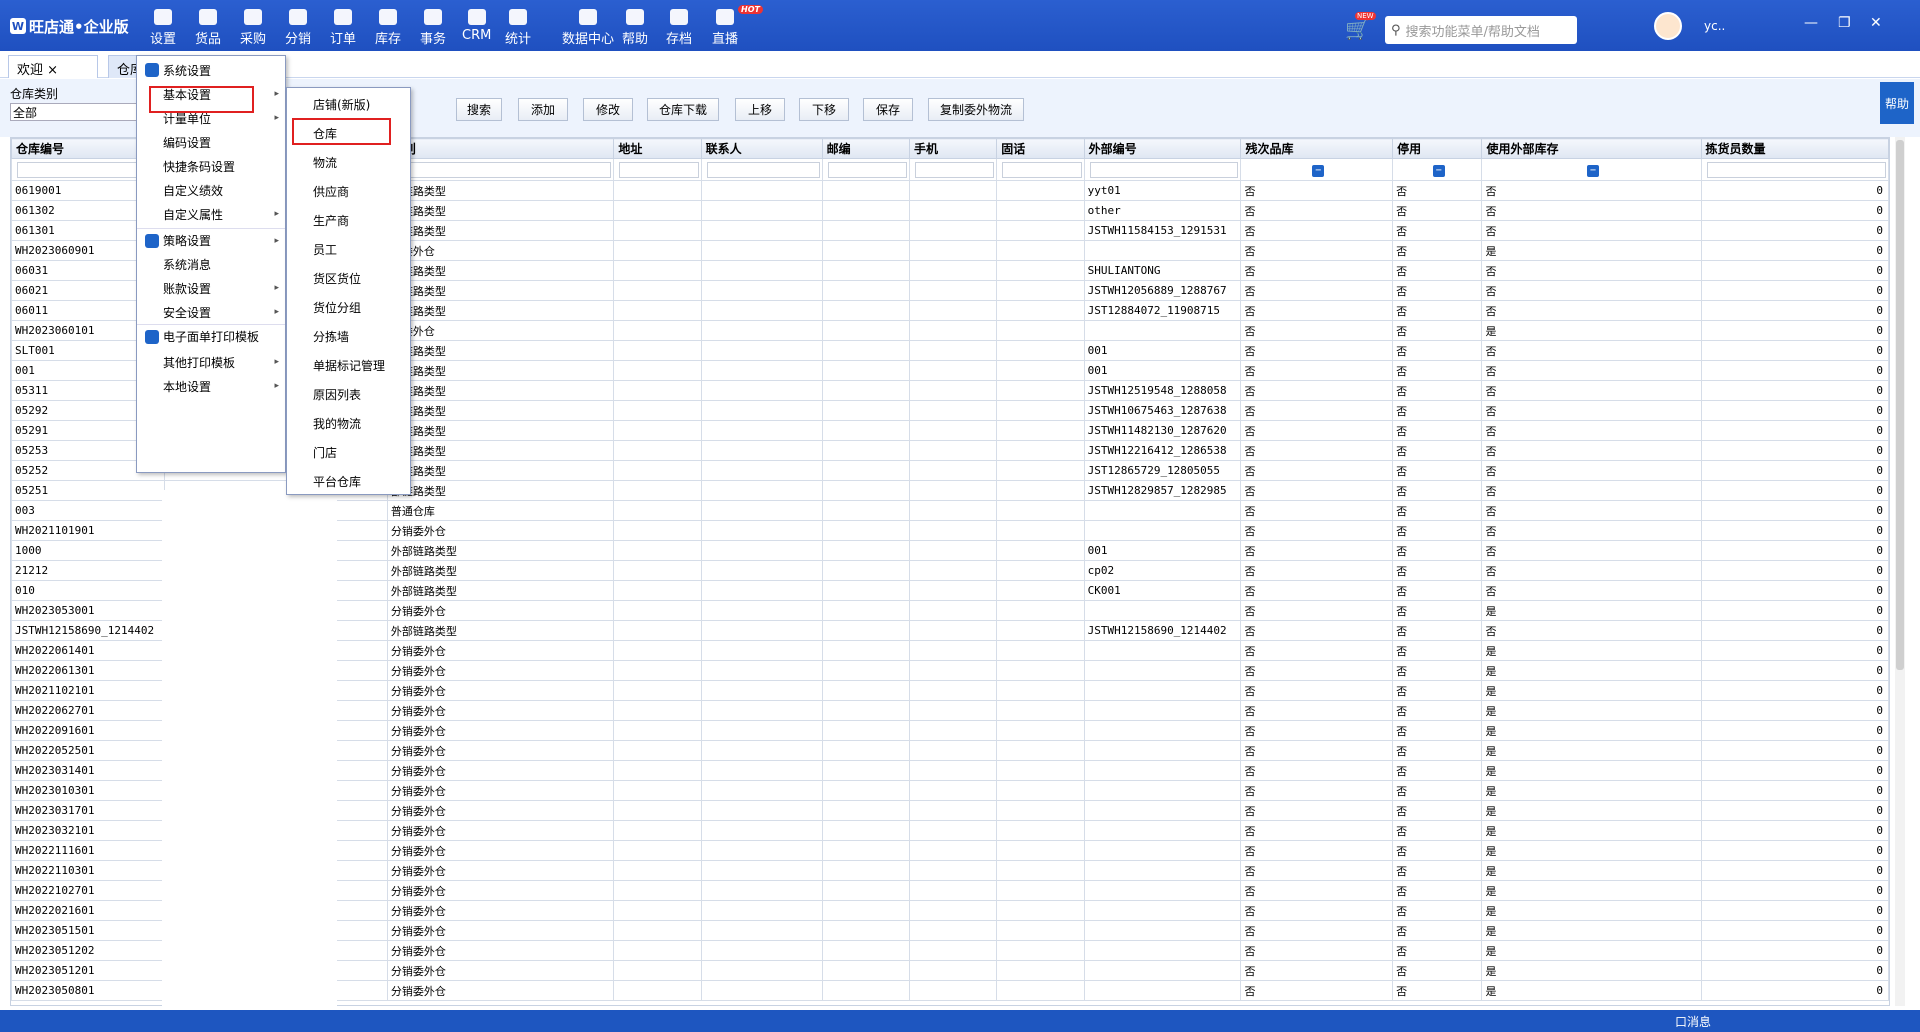 Image resolution: width=1920 pixels, height=1032 pixels. What do you see at coordinates (163, 28) in the screenshot?
I see `nav-gear: 设置` at bounding box center [163, 28].